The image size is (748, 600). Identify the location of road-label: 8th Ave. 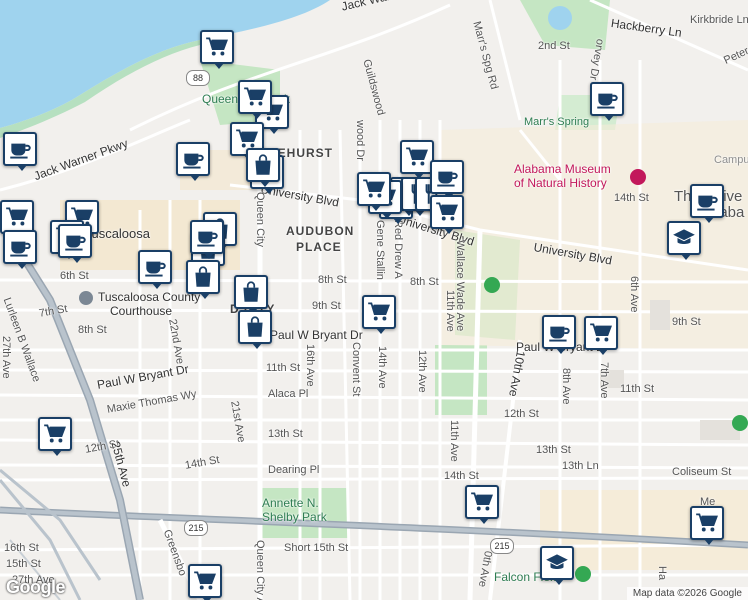
(566, 386).